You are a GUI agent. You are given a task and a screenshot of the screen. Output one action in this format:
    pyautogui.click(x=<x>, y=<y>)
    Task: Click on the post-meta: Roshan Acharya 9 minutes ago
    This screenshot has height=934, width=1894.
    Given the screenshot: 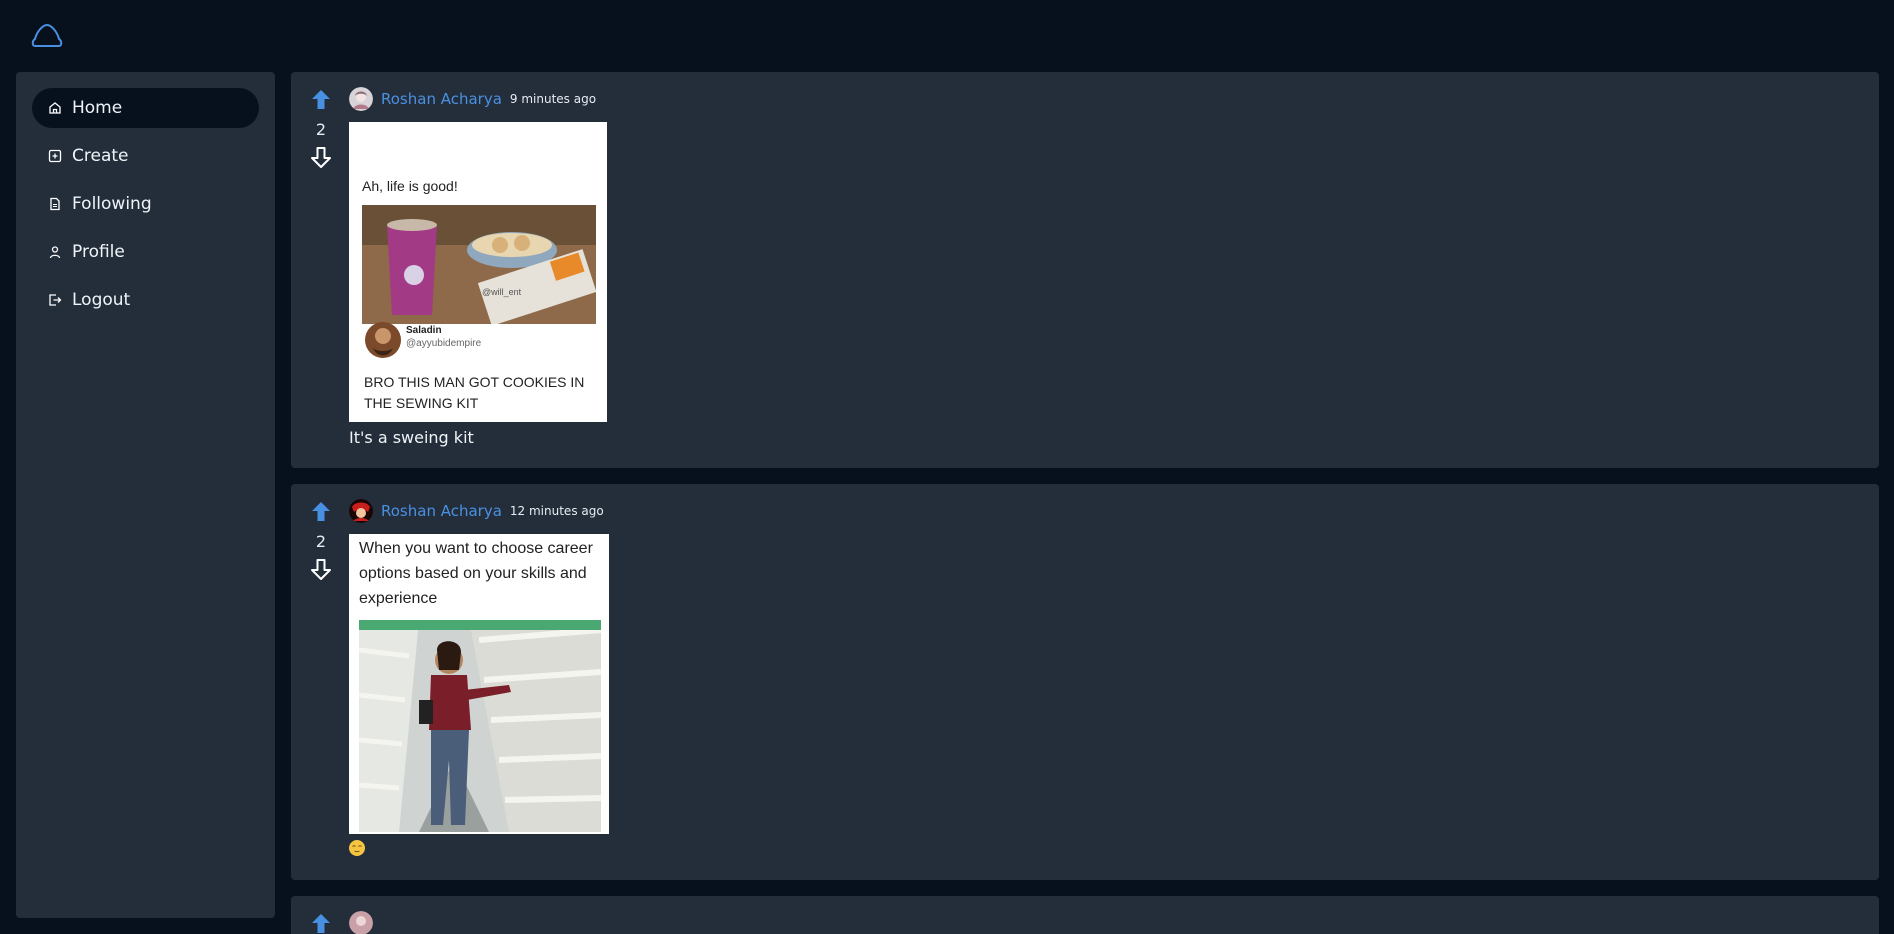 What is the action you would take?
    pyautogui.click(x=478, y=99)
    